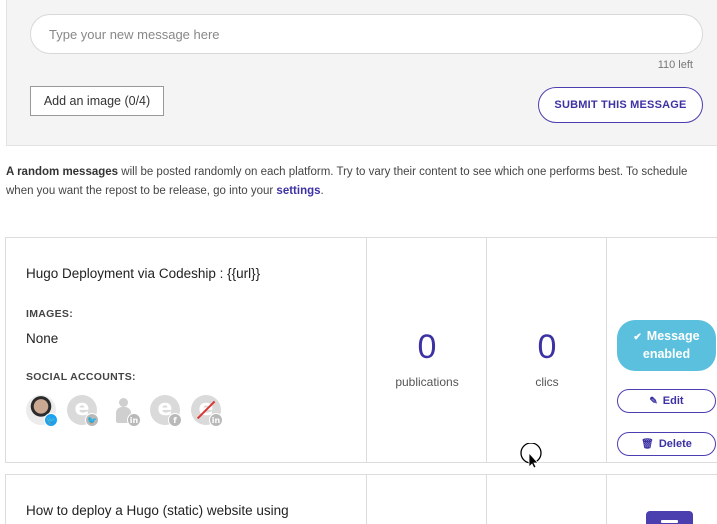  Describe the element at coordinates (675, 444) in the screenshot. I see `delete-label: Delete` at that location.